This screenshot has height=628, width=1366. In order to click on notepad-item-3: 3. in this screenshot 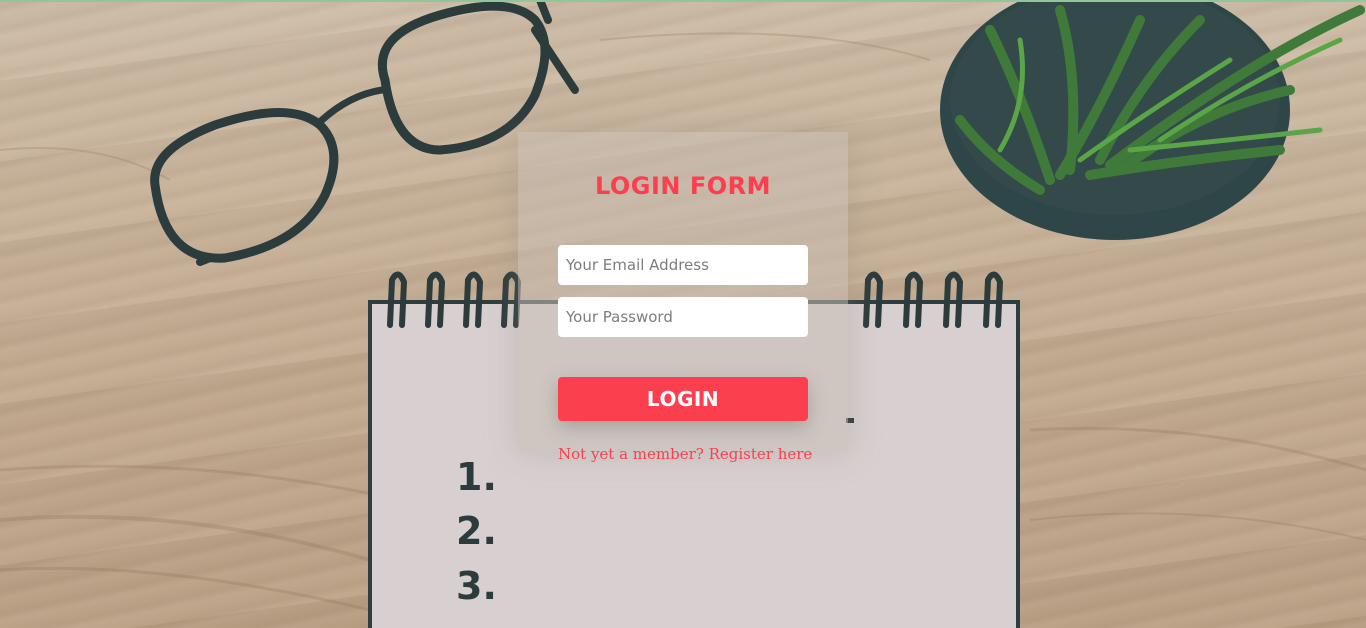, I will do `click(476, 586)`.